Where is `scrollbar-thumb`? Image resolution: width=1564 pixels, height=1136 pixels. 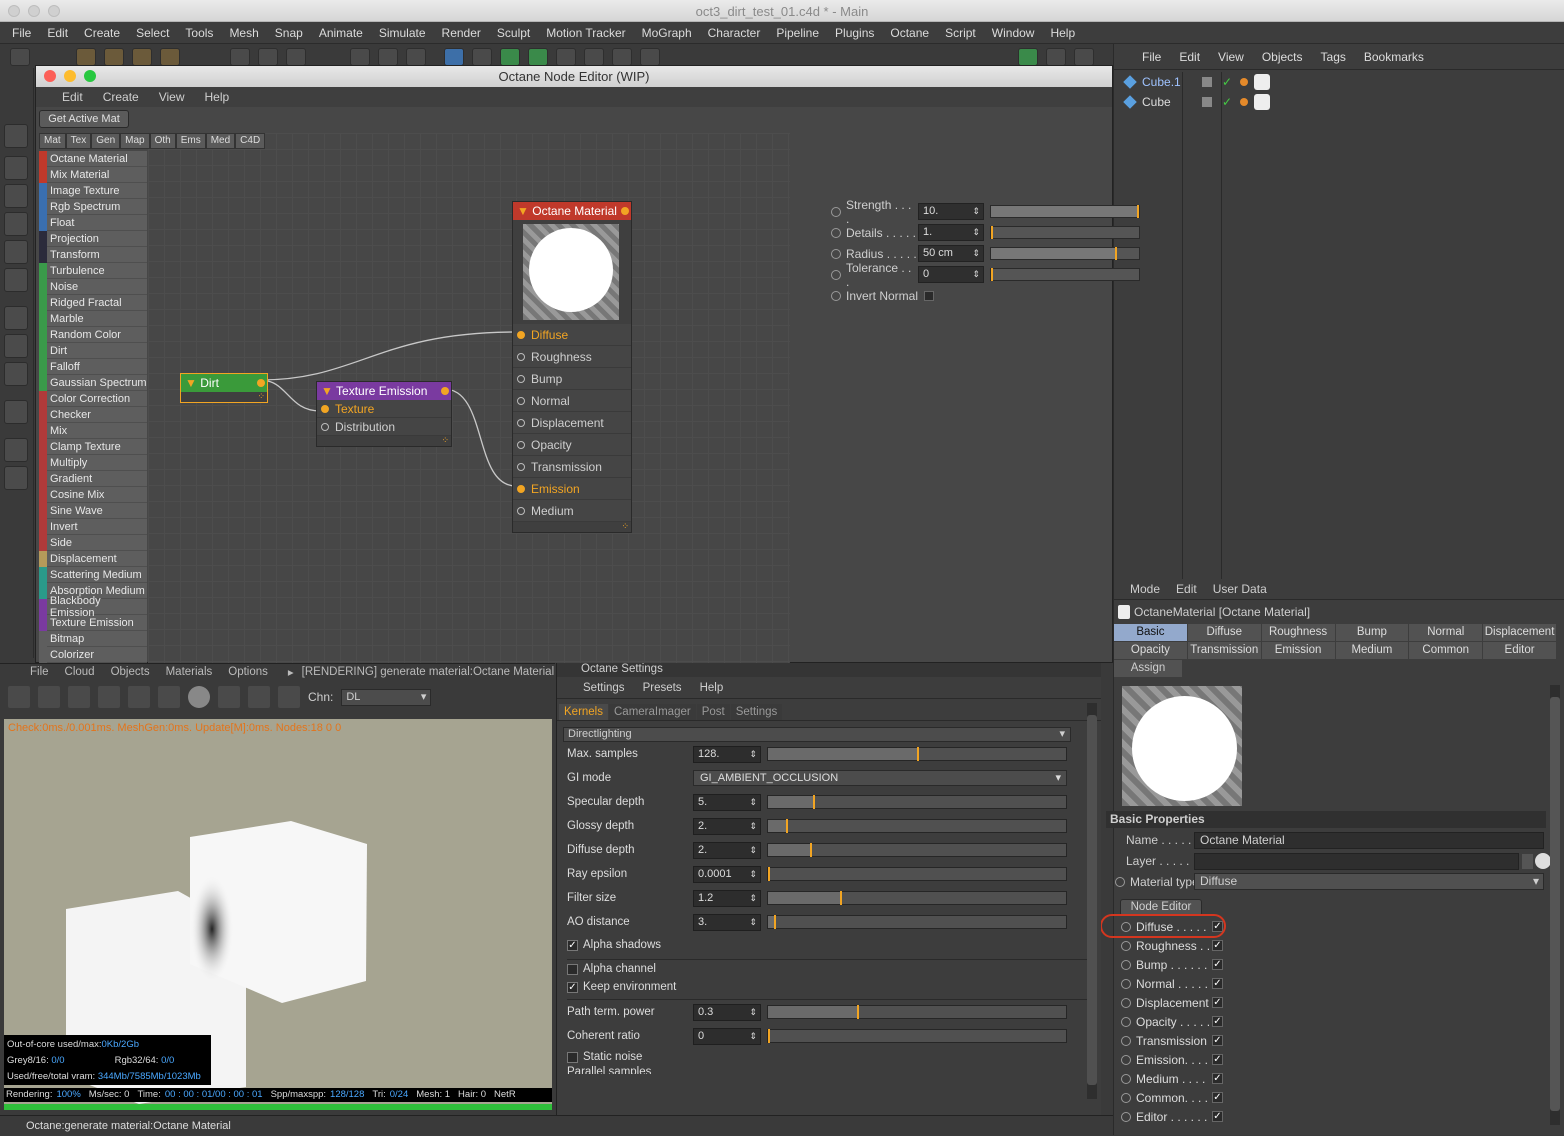
scrollbar-thumb is located at coordinates (1555, 904).